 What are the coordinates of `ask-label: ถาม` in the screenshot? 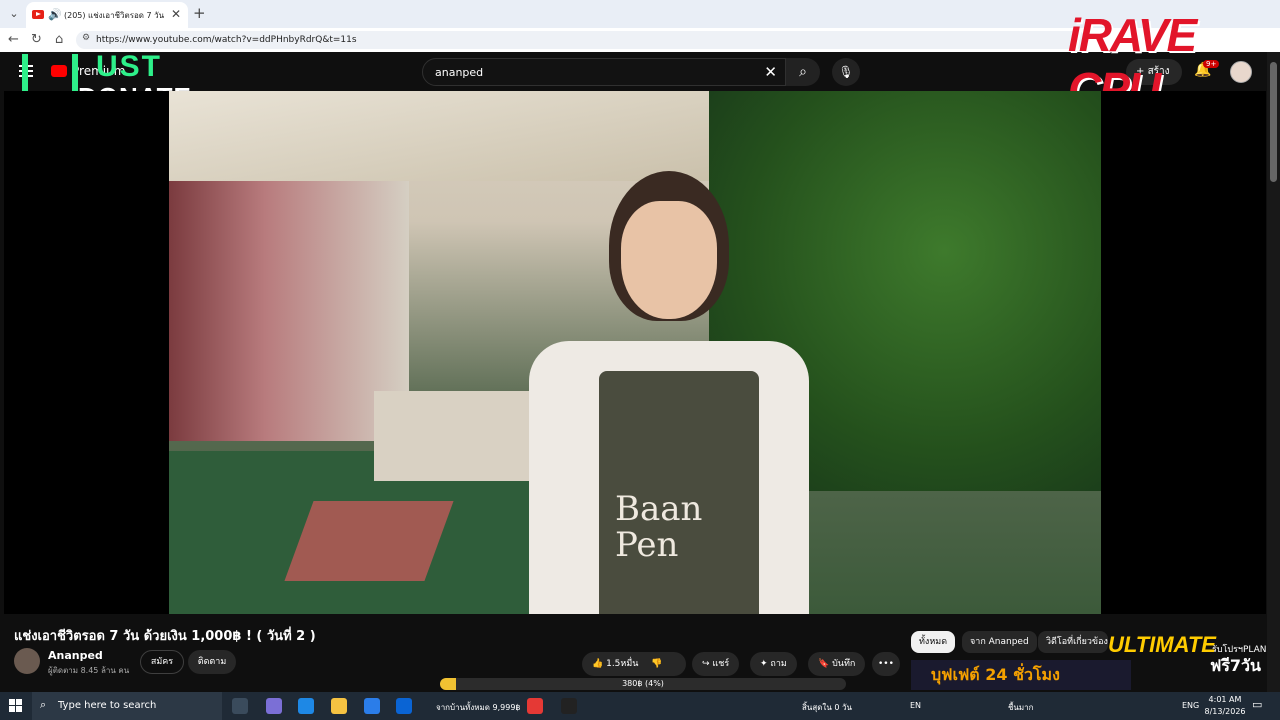 It's located at (778, 664).